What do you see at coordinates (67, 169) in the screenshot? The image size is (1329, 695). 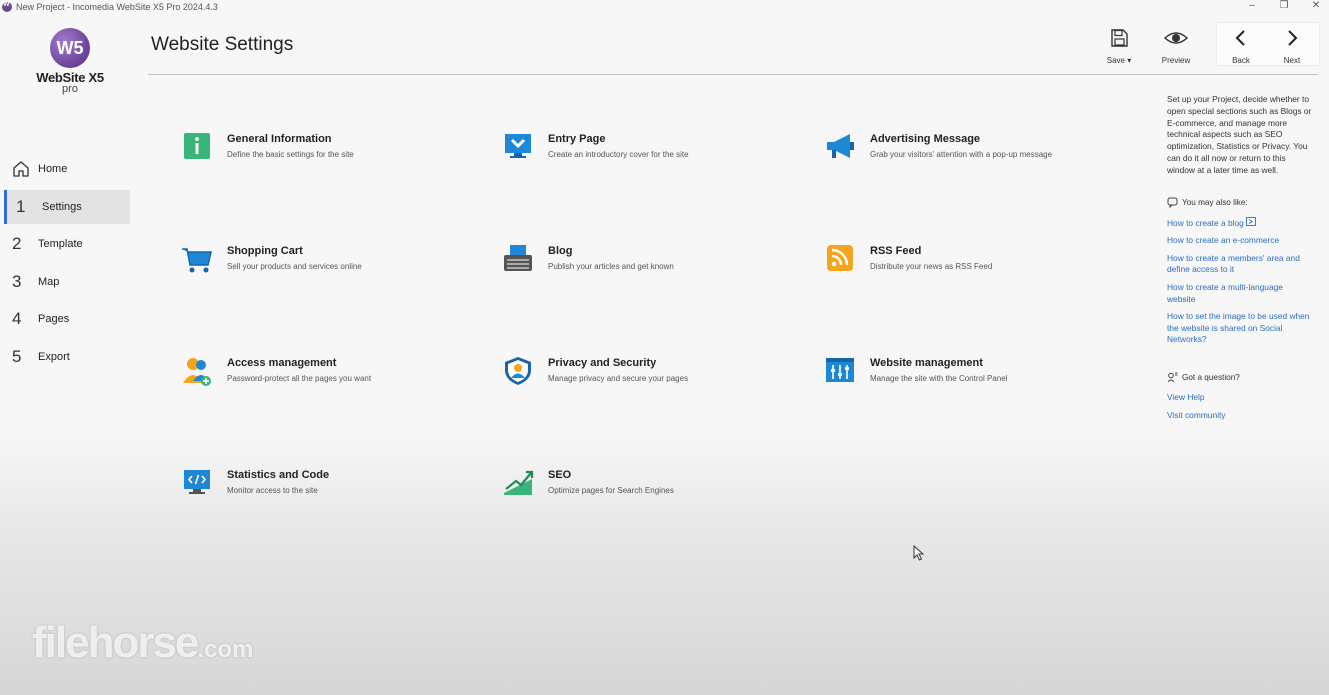 I see `nav-item-home: Home` at bounding box center [67, 169].